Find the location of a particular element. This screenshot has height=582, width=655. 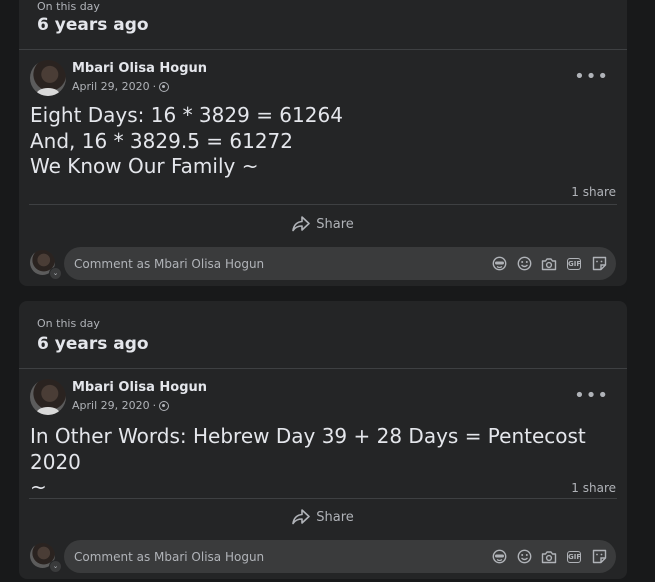

post-line: ~ is located at coordinates (38, 487).